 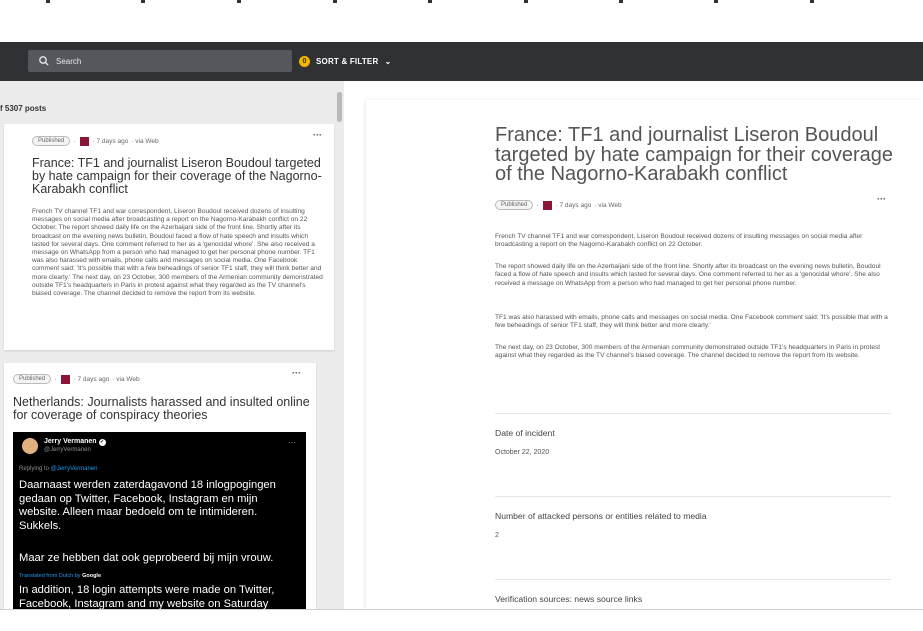 I want to click on bottom-bar, so click(x=461, y=620).